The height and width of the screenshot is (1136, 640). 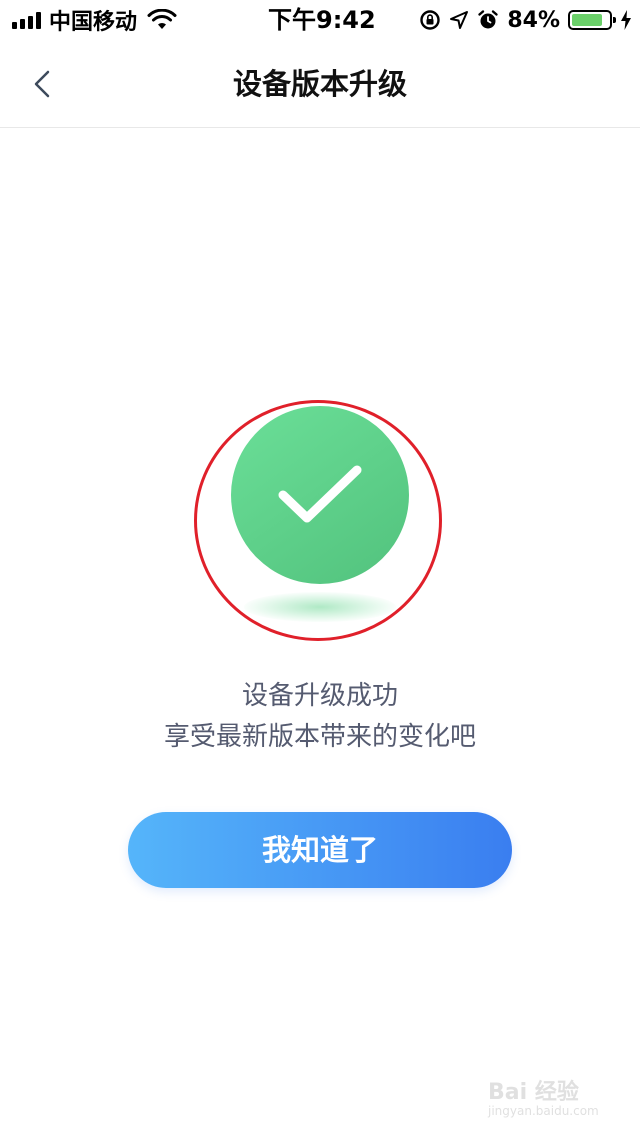 I want to click on carrier-label: 中国移动, so click(x=93, y=22).